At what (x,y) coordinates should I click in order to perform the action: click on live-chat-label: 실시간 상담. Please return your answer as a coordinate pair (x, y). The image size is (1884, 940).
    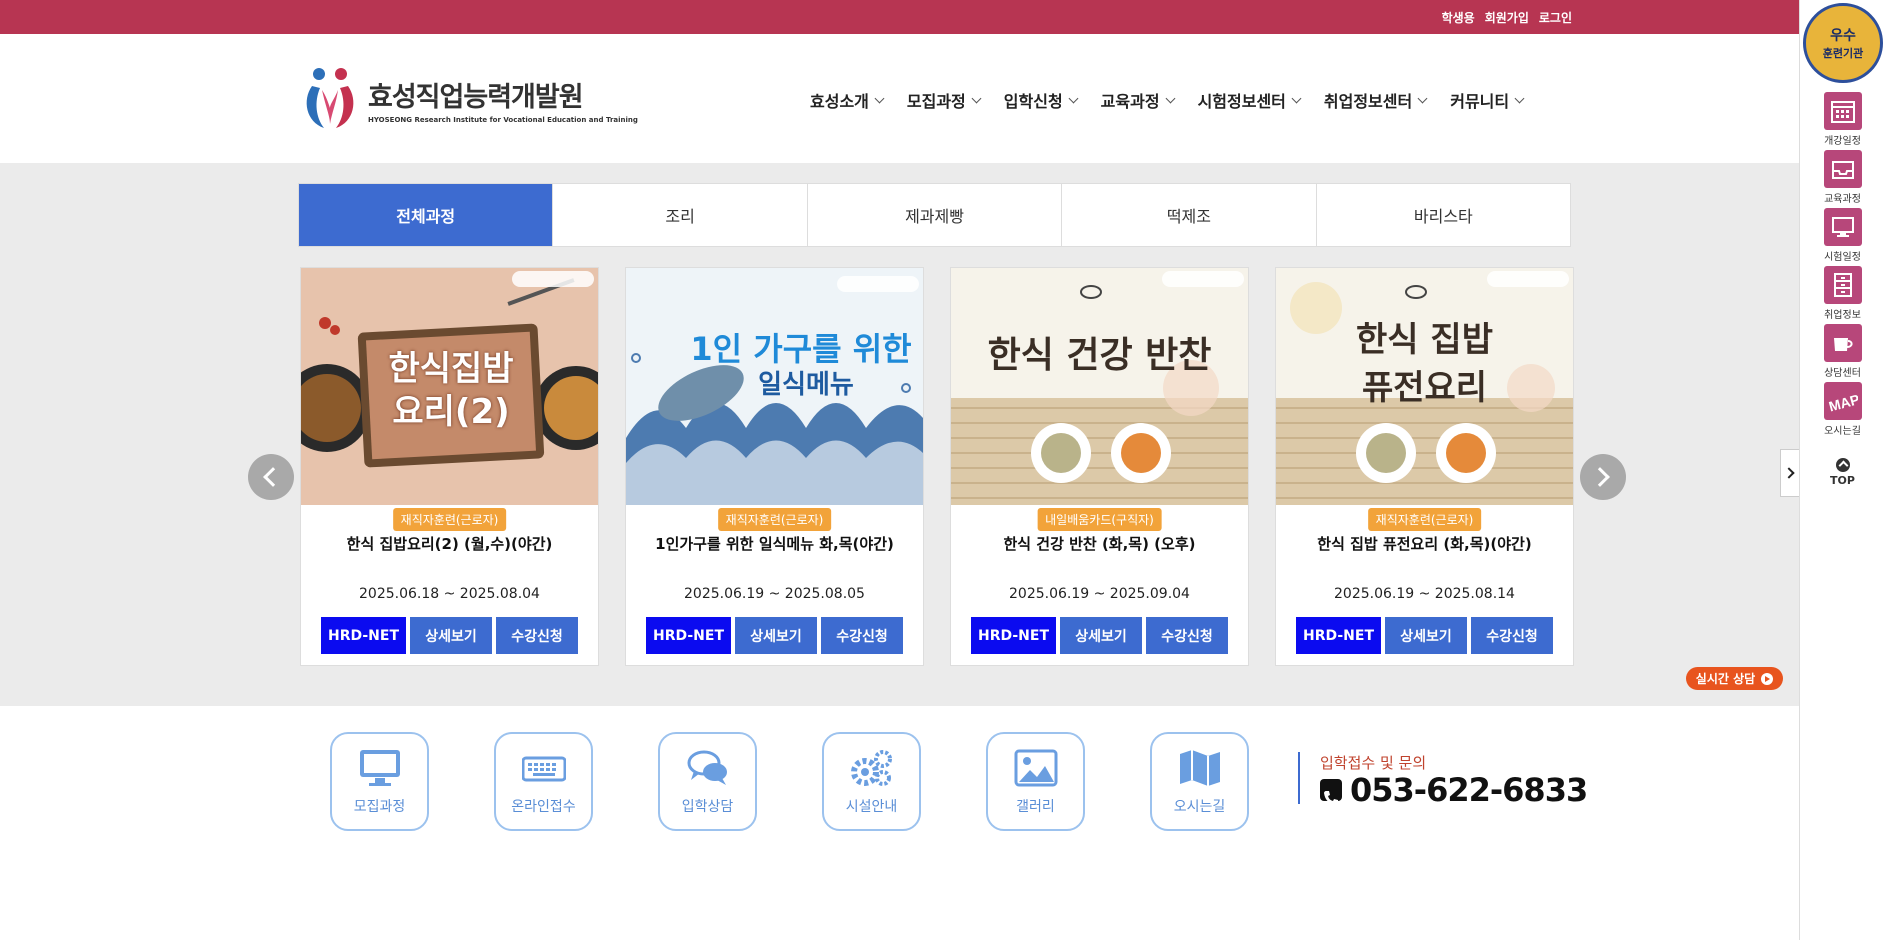
    Looking at the image, I should click on (1725, 679).